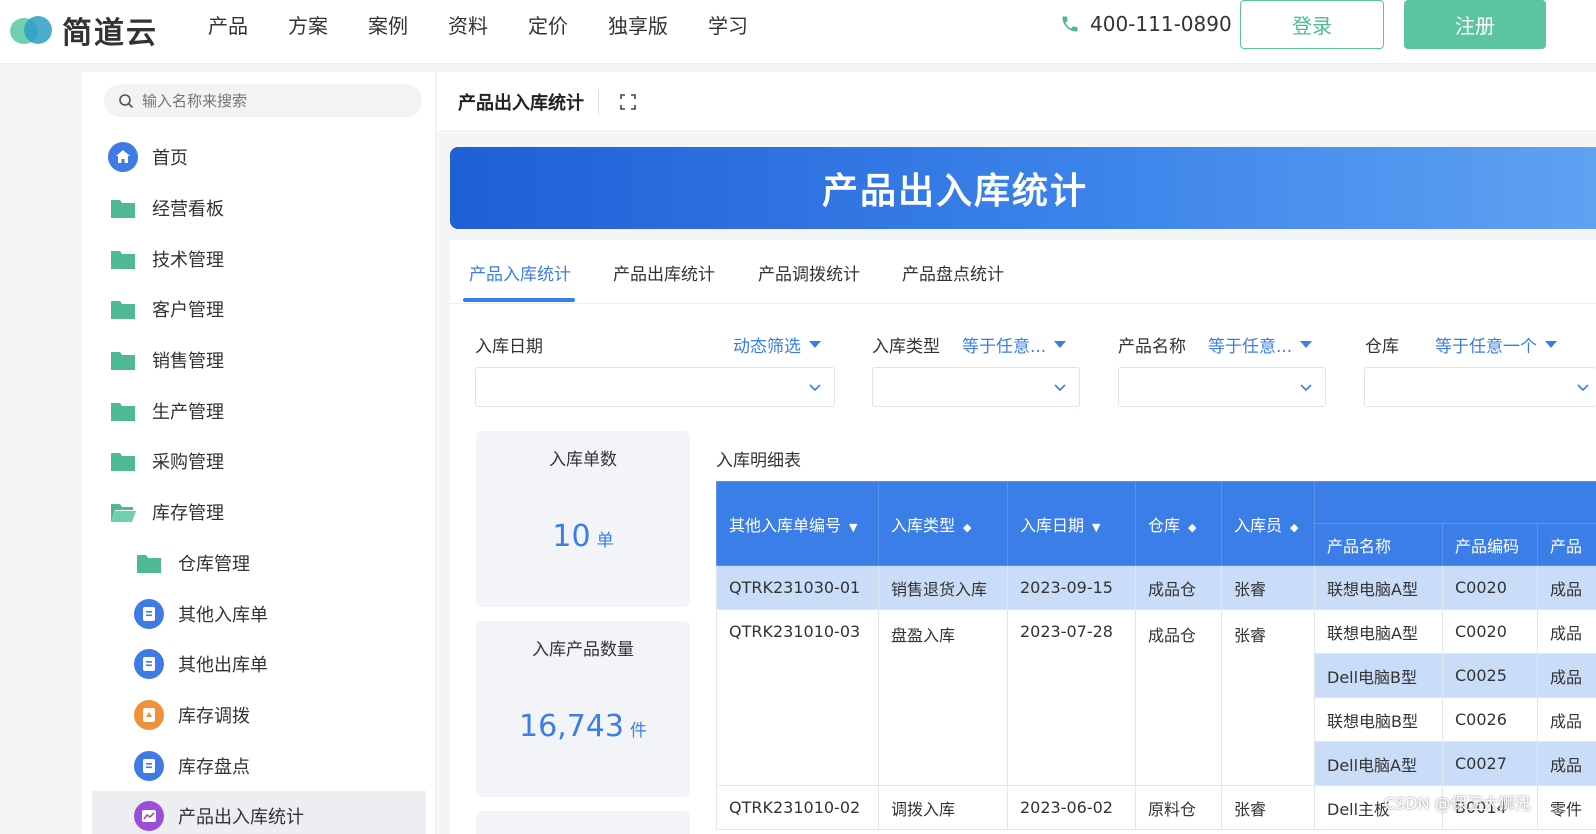 The height and width of the screenshot is (834, 1596). I want to click on cell-product-sku: C0027, so click(1490, 763).